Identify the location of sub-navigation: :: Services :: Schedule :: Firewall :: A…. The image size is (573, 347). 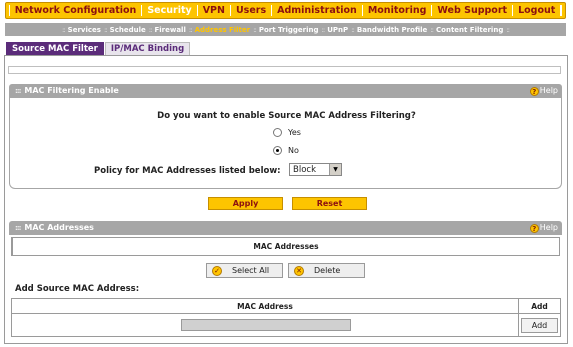
(285, 29).